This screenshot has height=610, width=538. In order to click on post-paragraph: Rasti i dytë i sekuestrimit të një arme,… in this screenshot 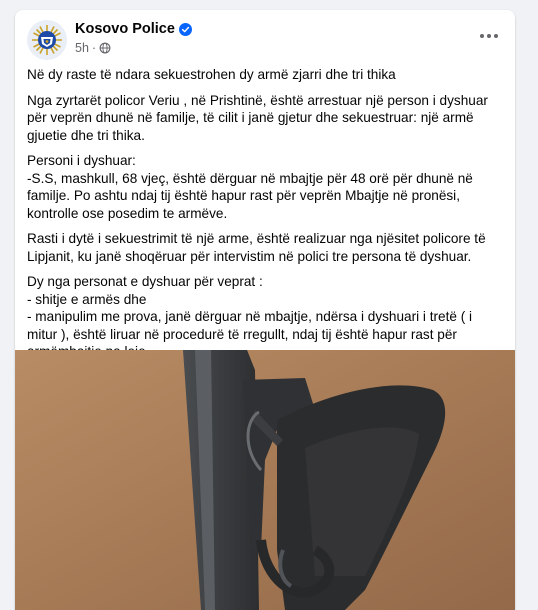, I will do `click(256, 247)`.